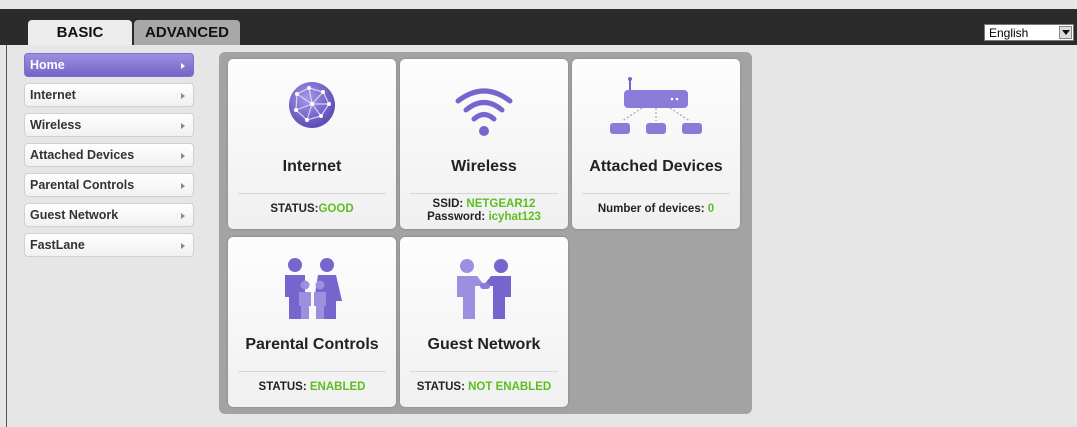 This screenshot has width=1077, height=427. Describe the element at coordinates (47, 65) in the screenshot. I see `sidebar-item-label: Home` at that location.